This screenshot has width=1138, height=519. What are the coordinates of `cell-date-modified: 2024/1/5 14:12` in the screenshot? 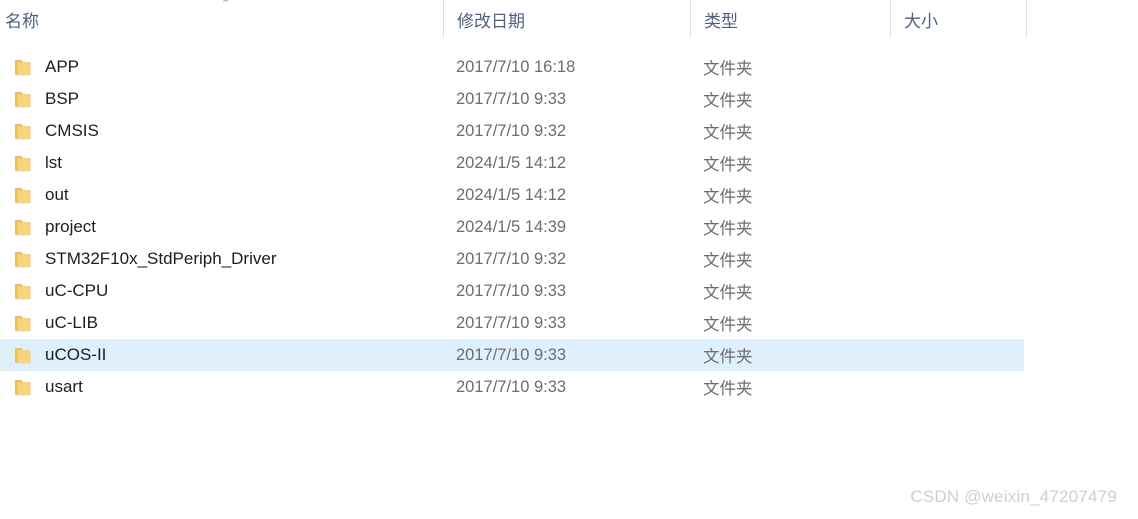 It's located at (566, 163).